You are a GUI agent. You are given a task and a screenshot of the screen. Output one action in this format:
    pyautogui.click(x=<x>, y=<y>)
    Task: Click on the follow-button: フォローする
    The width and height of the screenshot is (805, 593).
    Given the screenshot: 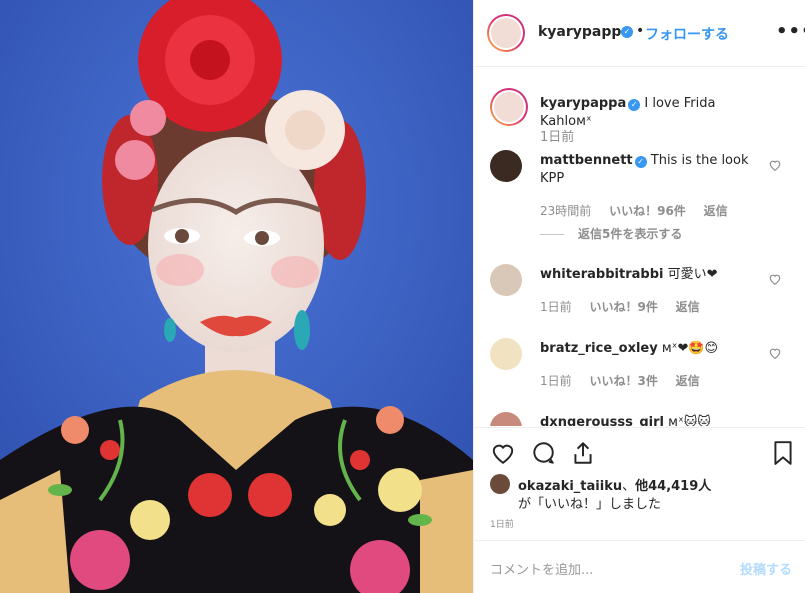 What is the action you would take?
    pyautogui.click(x=687, y=34)
    